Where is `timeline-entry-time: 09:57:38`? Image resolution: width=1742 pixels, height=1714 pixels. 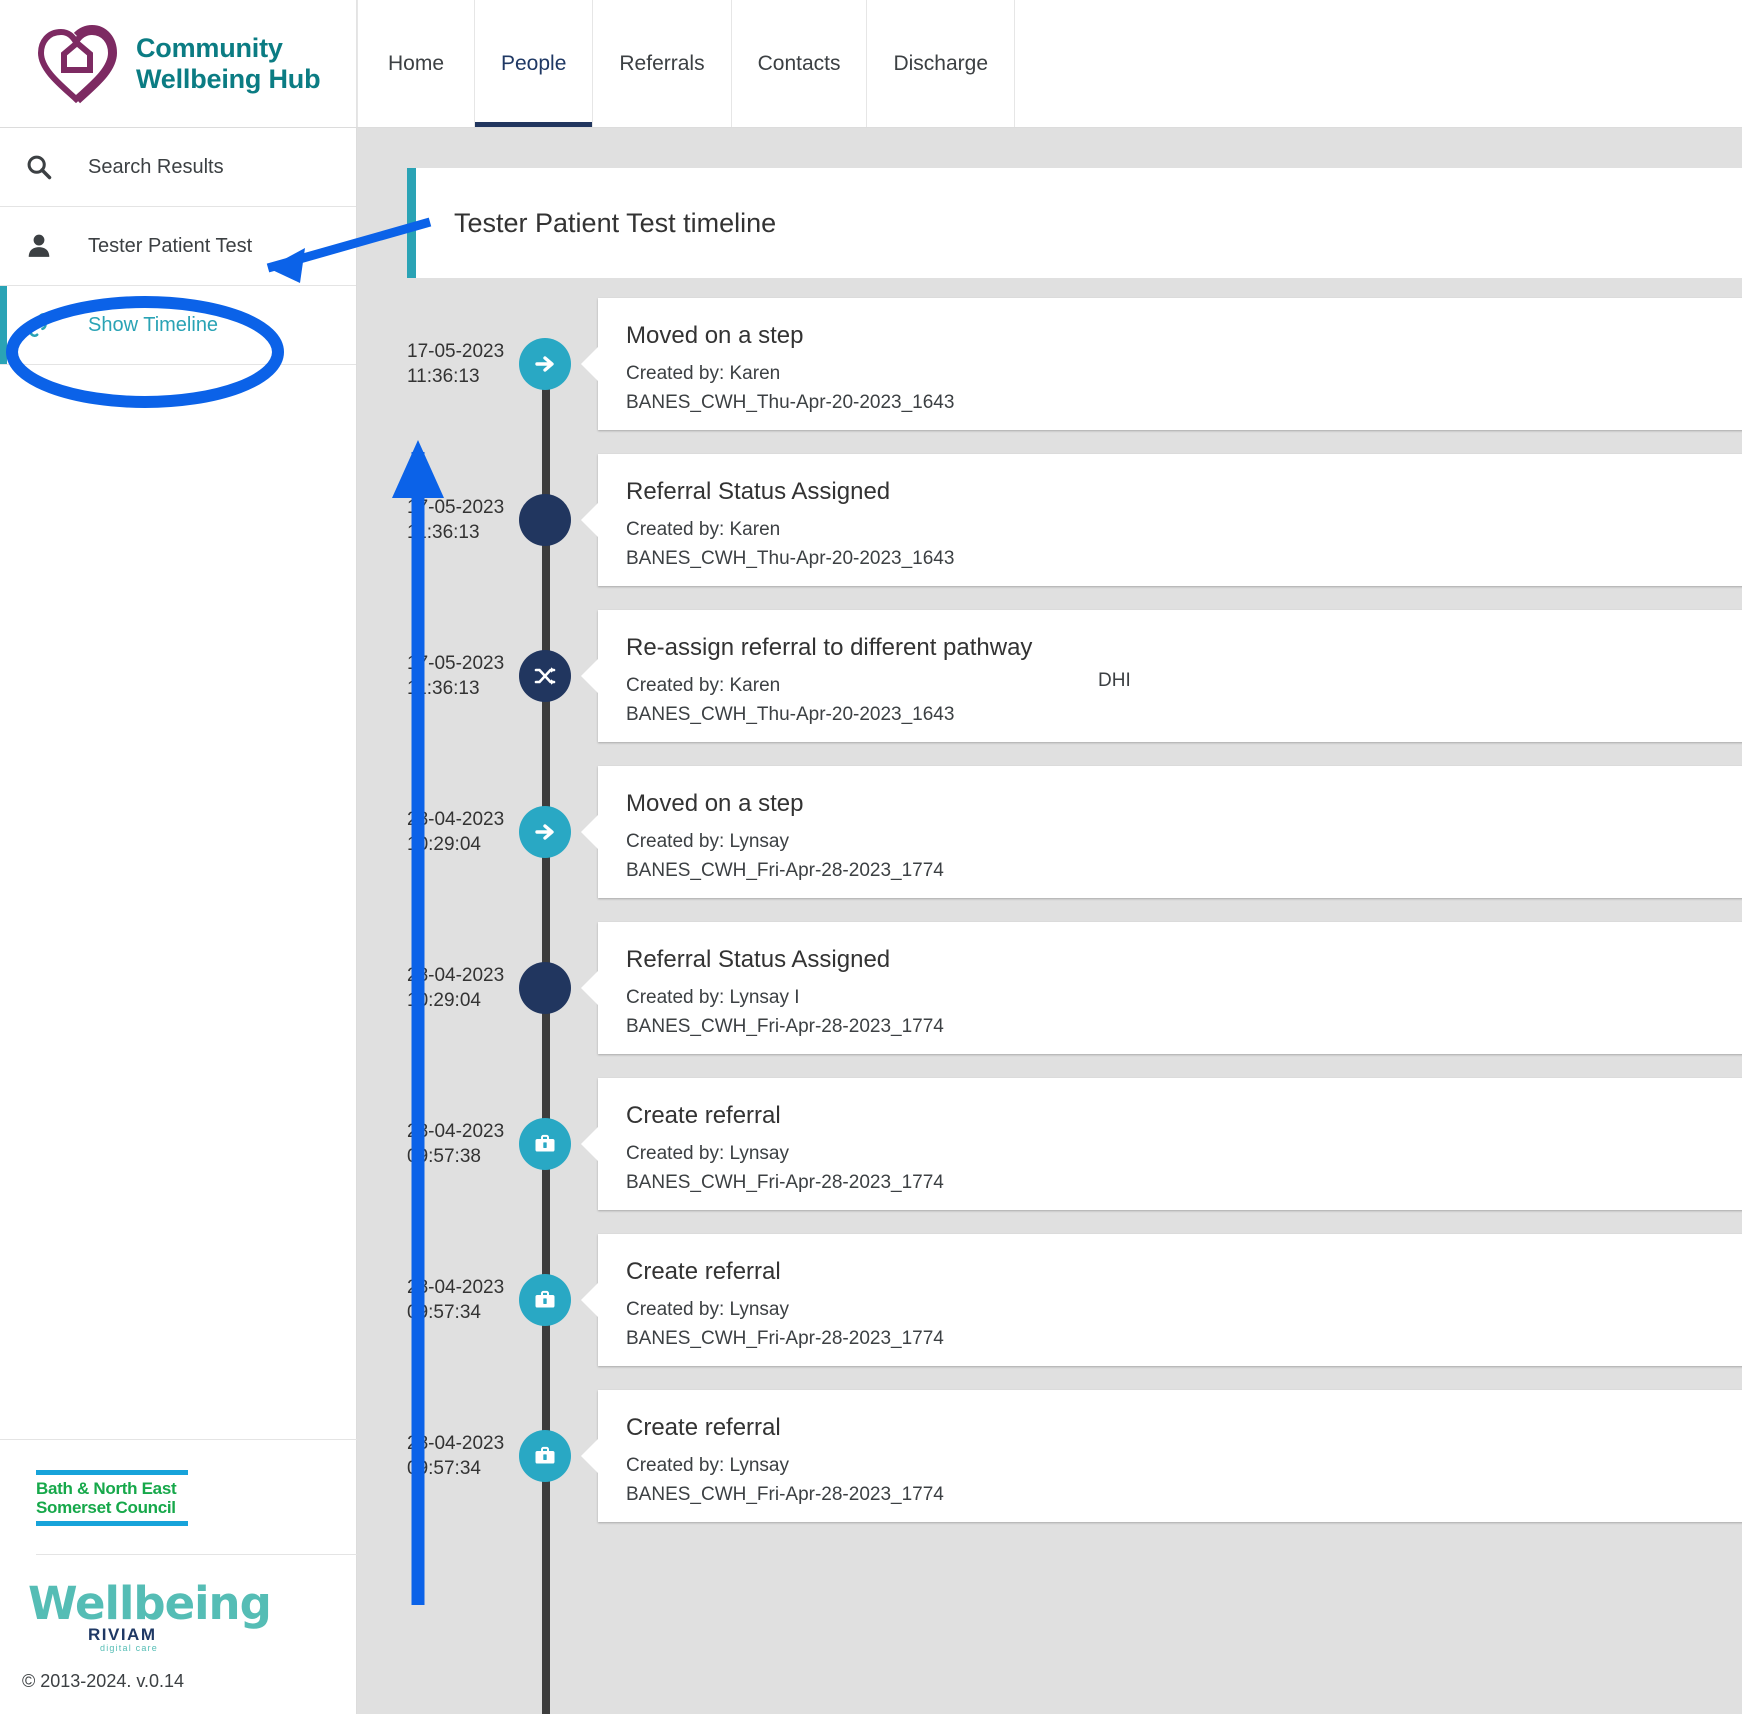 timeline-entry-time: 09:57:38 is located at coordinates (444, 1156).